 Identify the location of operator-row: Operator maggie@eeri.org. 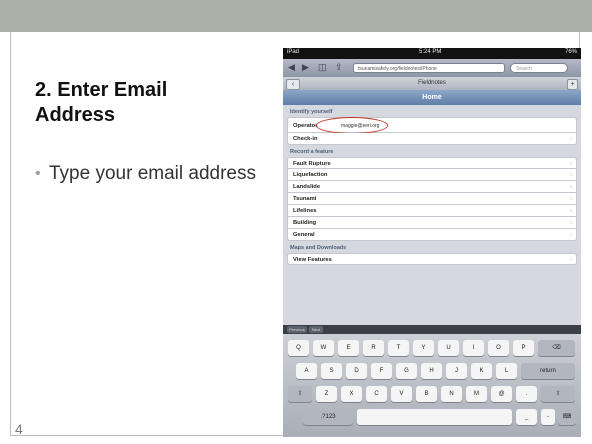
(432, 125).